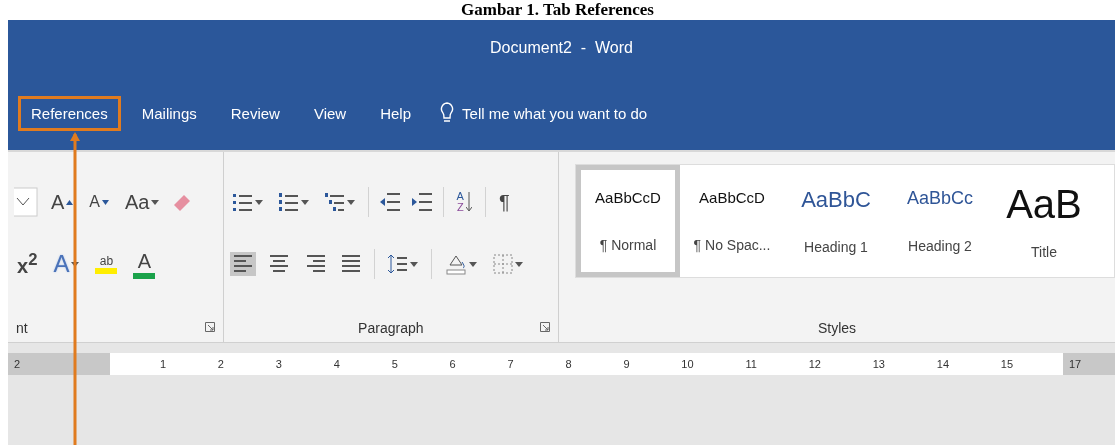 This screenshot has height=445, width=1115. Describe the element at coordinates (837, 328) in the screenshot. I see `group-label: Styles` at that location.